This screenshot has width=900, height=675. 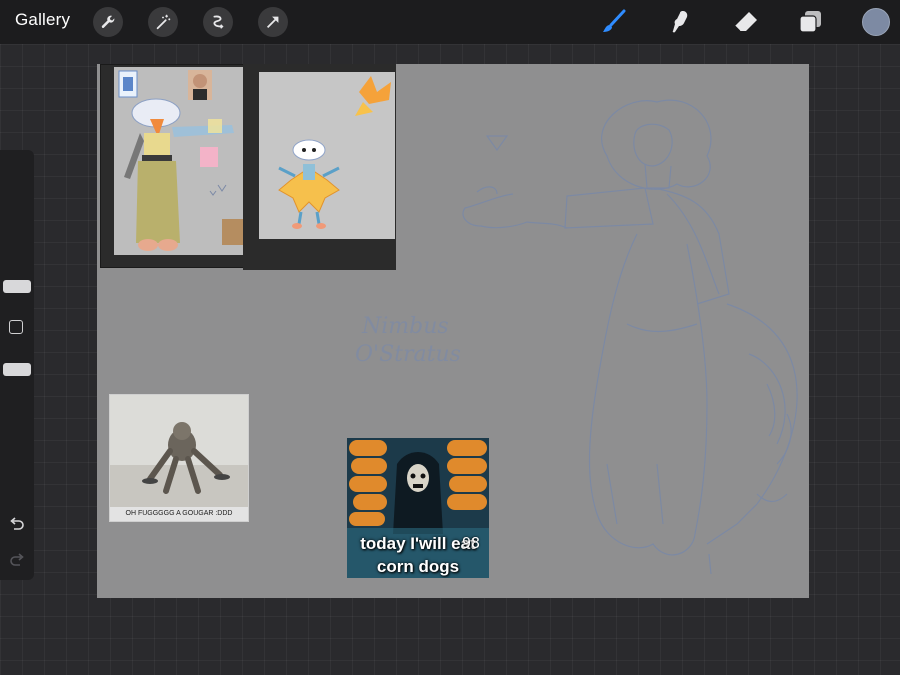 I want to click on layers-icon, so click(x=811, y=22).